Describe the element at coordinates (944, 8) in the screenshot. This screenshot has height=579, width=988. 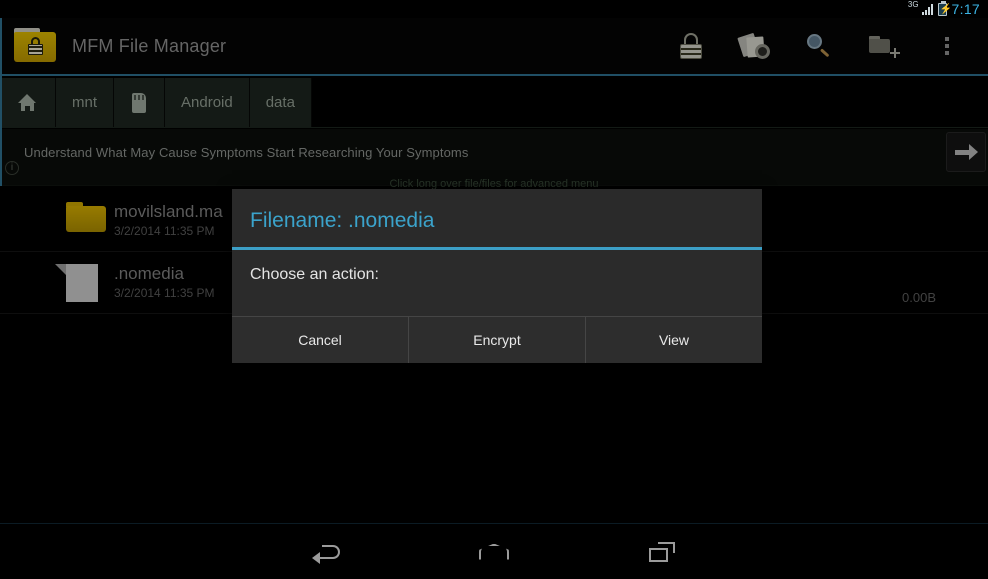
I see `battery-charging-icon: ⚡` at that location.